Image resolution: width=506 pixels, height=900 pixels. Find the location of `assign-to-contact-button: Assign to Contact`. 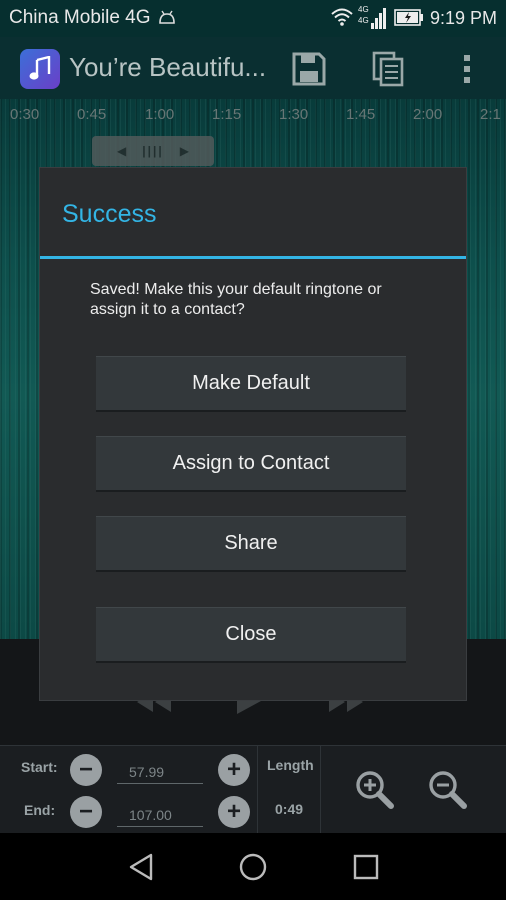

assign-to-contact-button: Assign to Contact is located at coordinates (251, 464).